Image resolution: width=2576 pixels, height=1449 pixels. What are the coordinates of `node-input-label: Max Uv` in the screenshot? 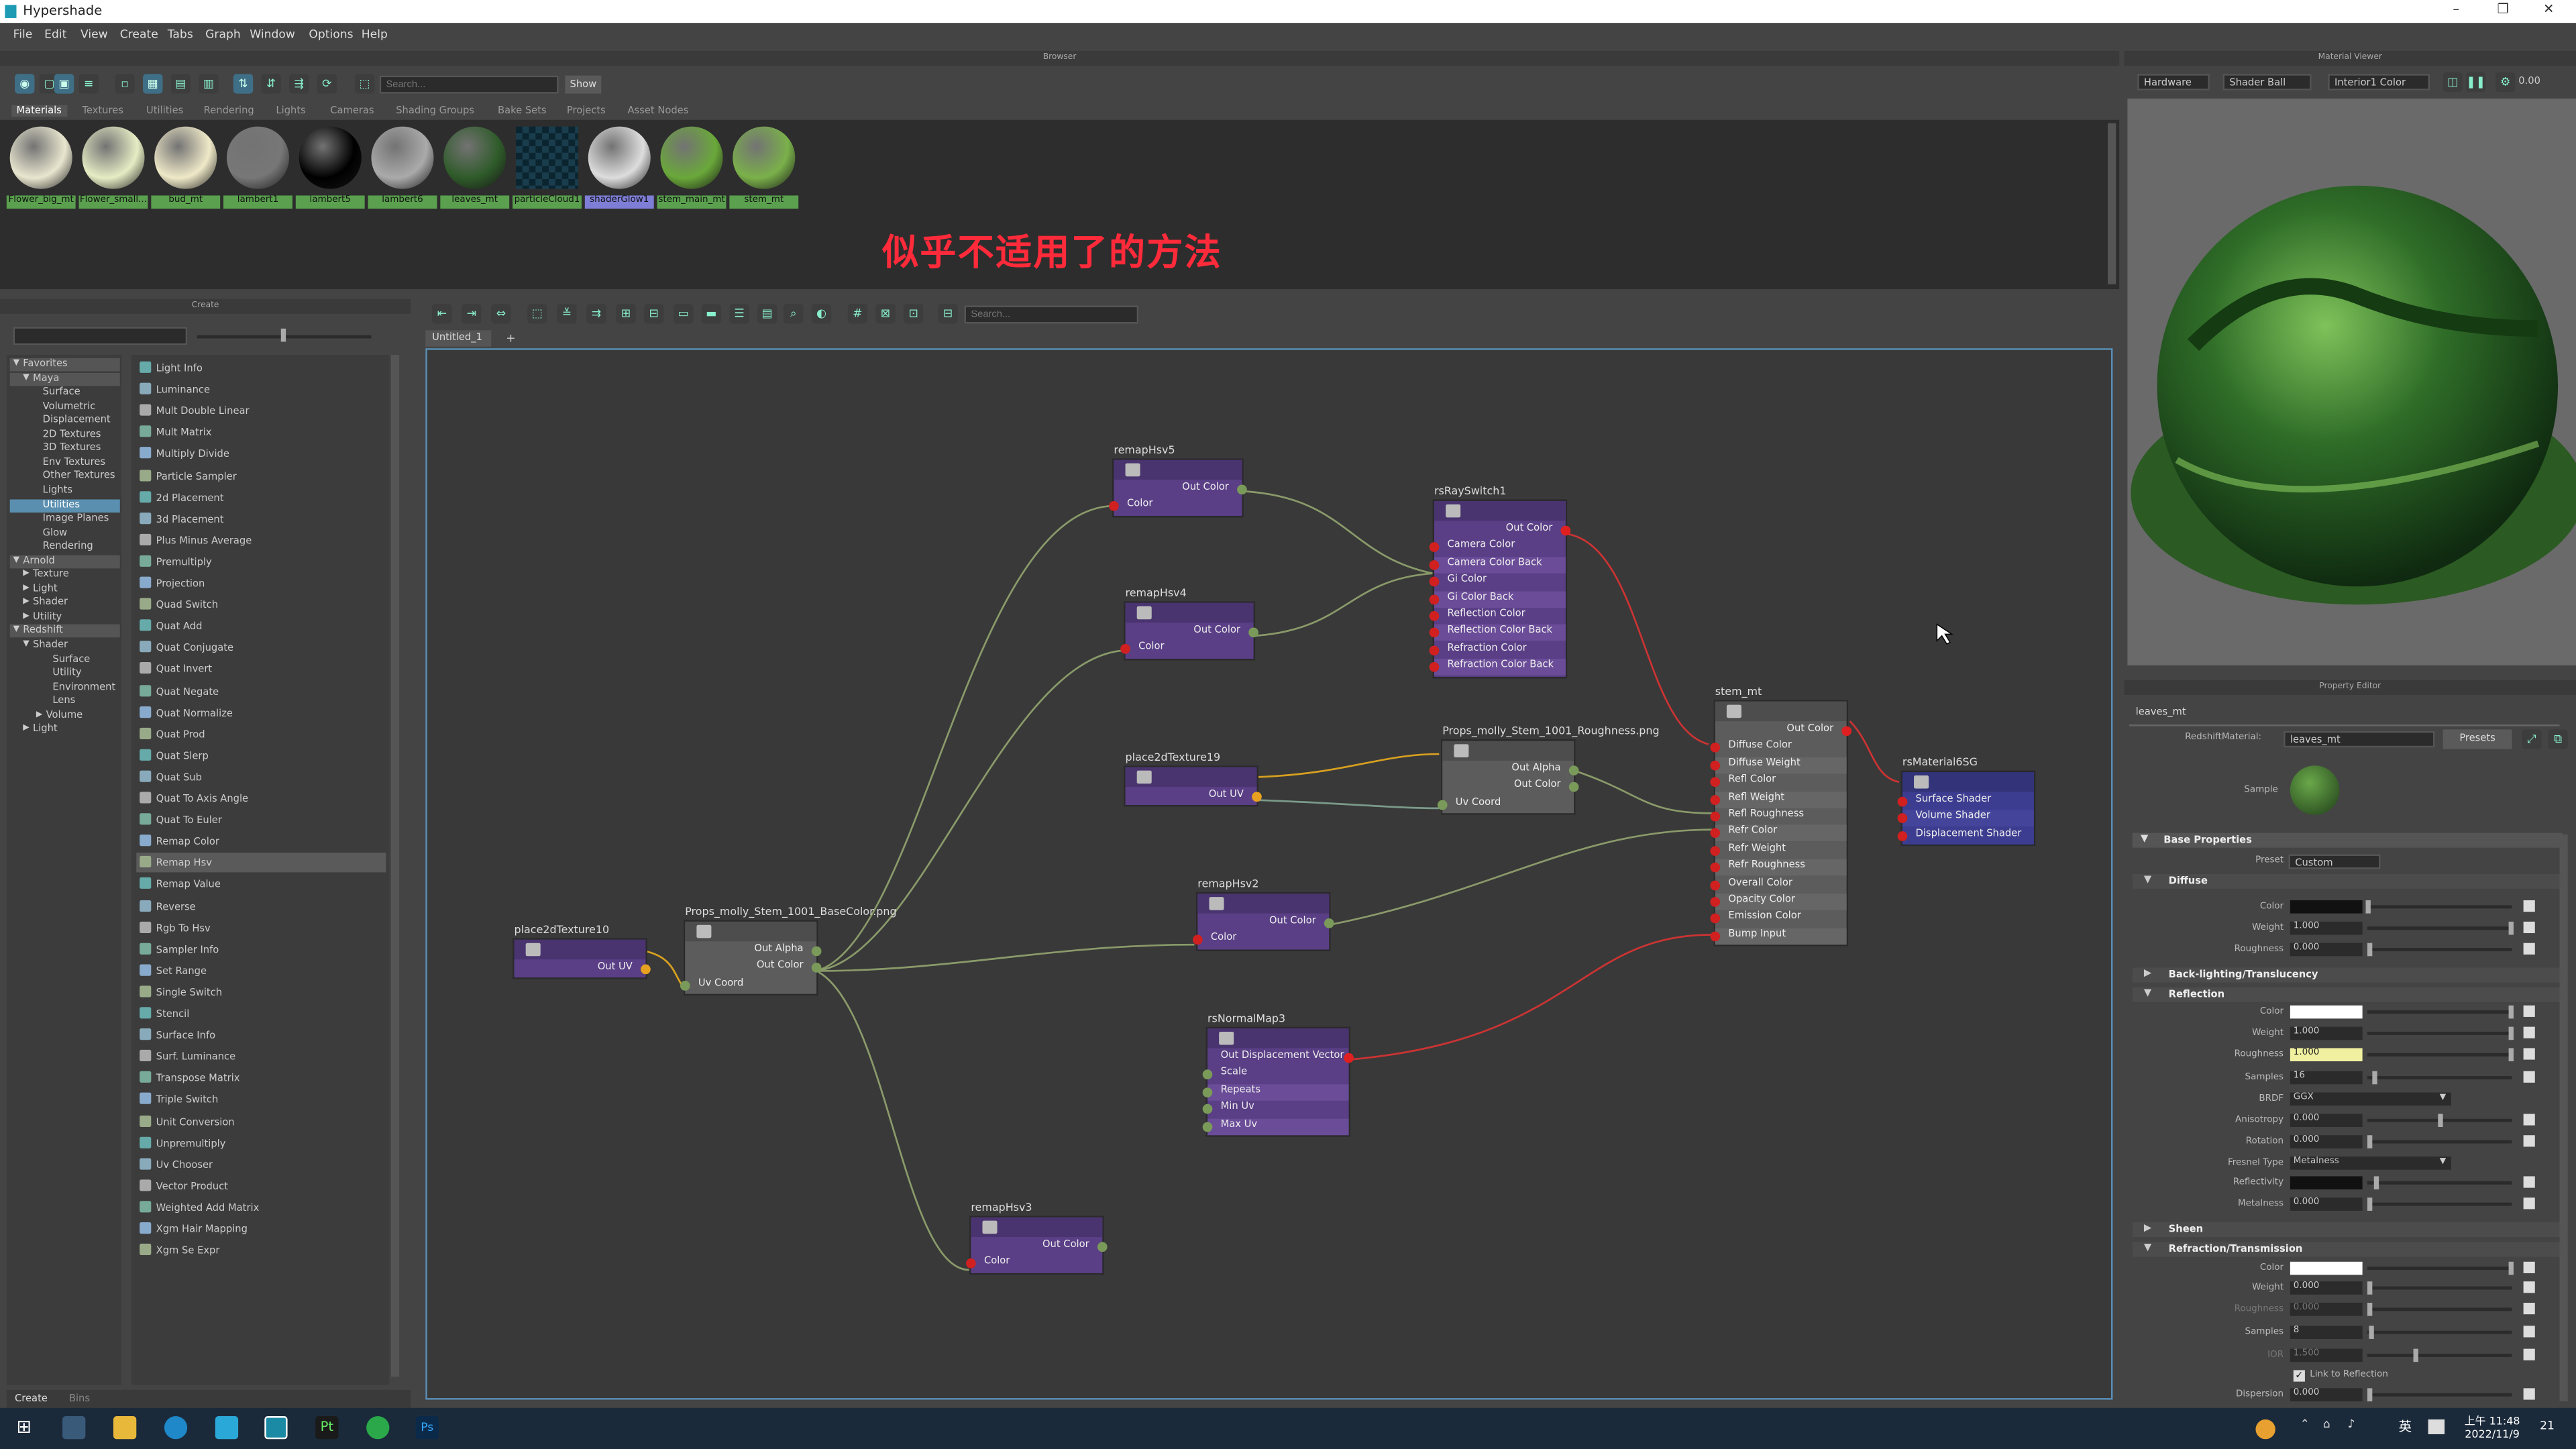 It's located at (1278, 1126).